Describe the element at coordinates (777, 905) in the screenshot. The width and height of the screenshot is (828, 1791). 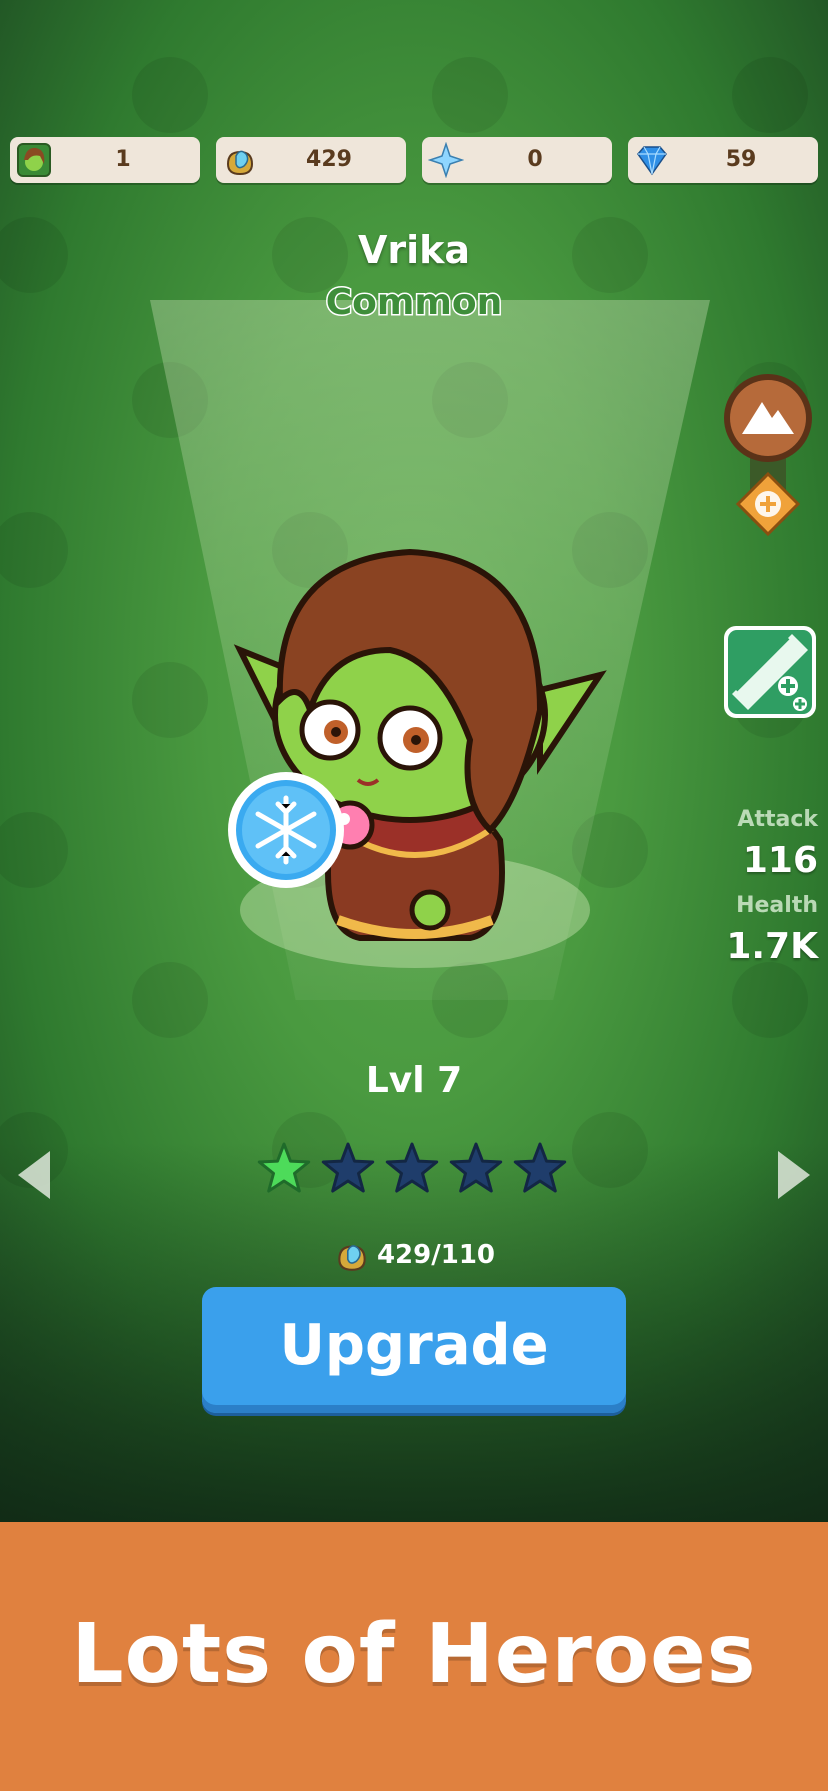
I see `health-label: Health` at that location.